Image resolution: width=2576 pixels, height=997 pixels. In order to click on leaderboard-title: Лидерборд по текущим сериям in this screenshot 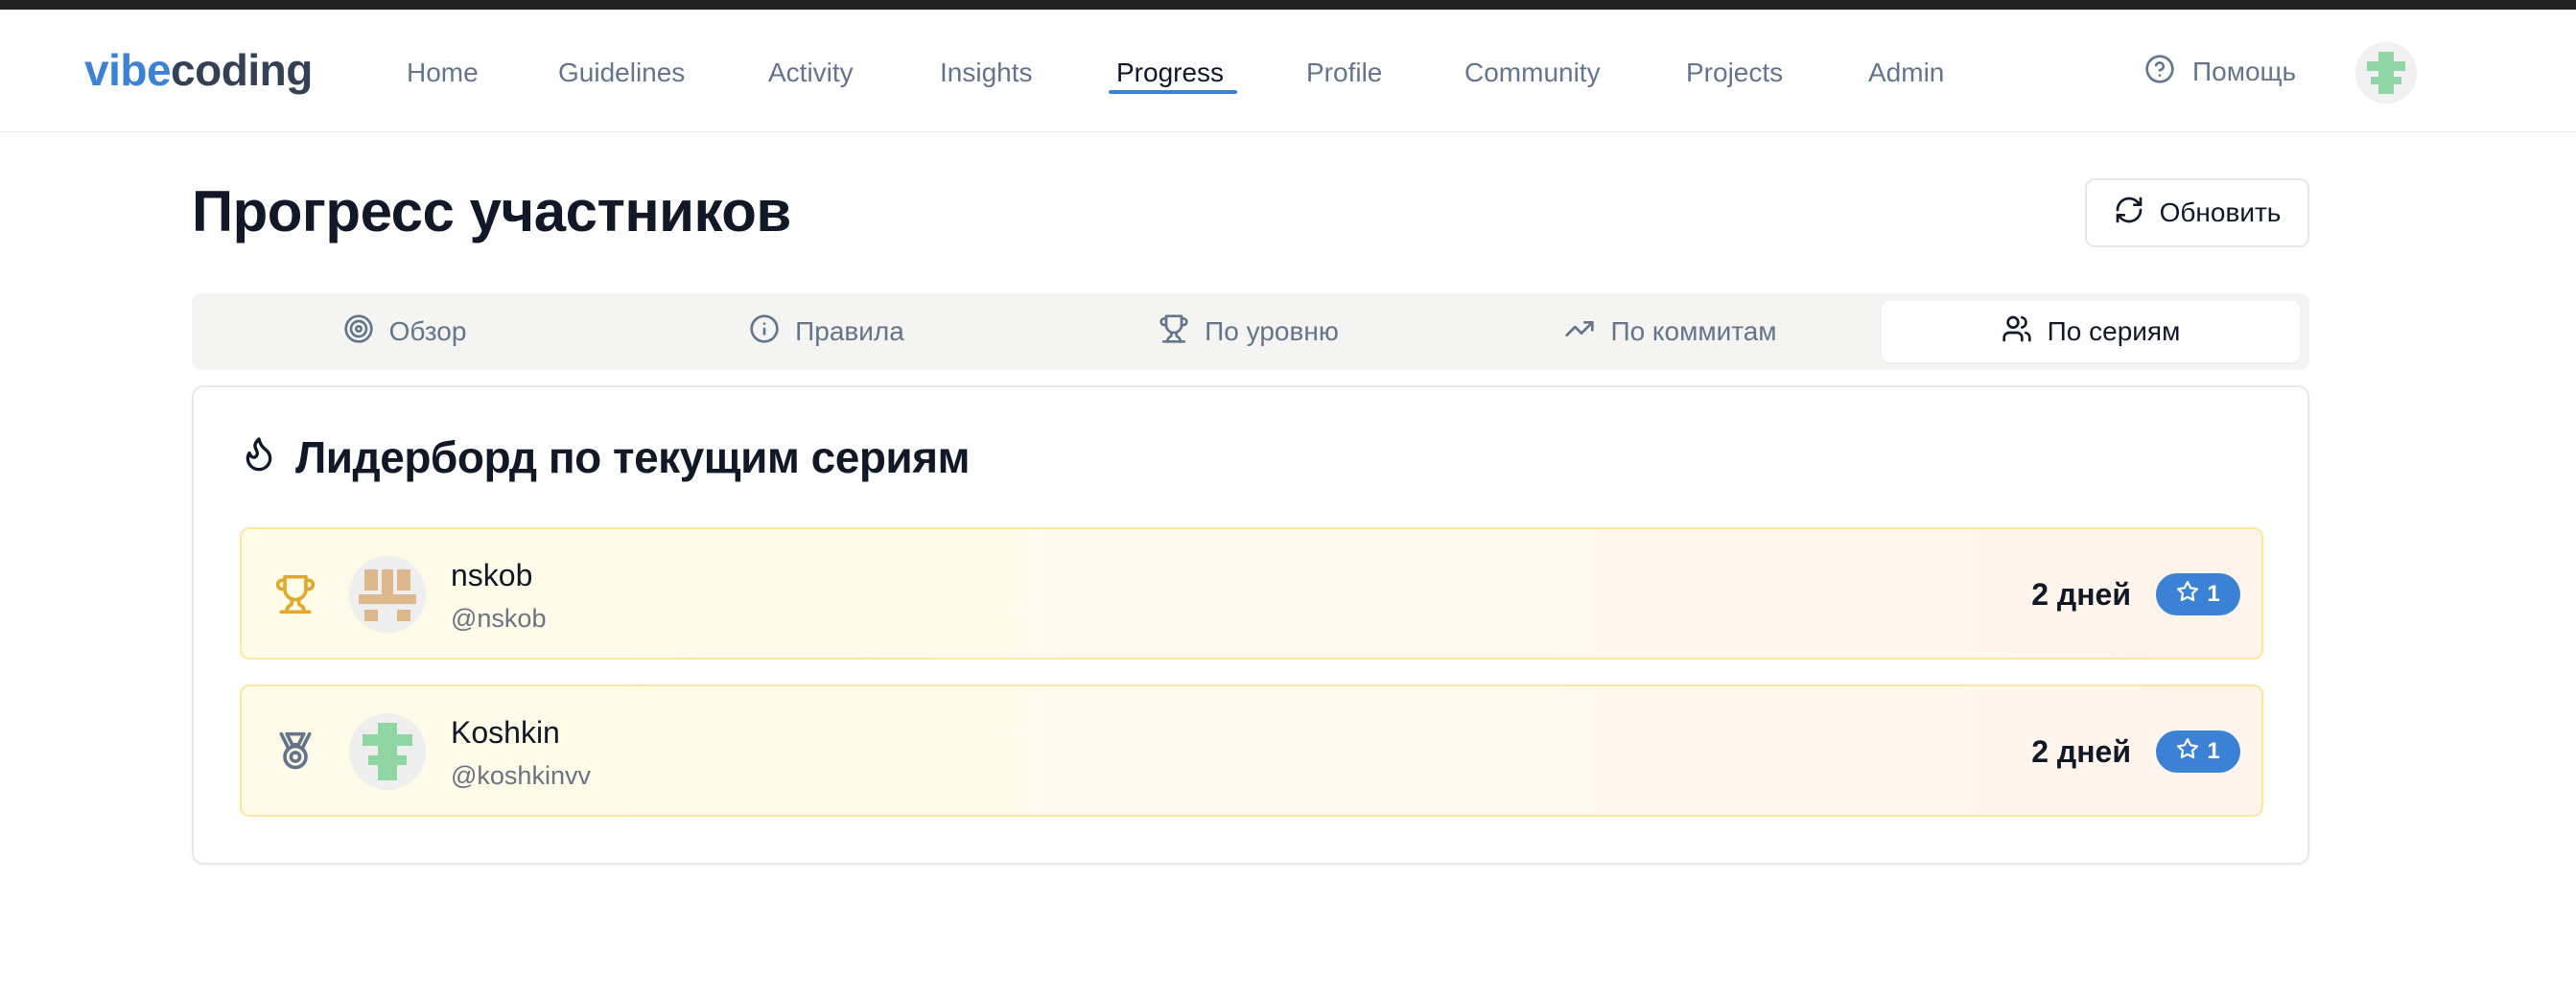, I will do `click(605, 457)`.